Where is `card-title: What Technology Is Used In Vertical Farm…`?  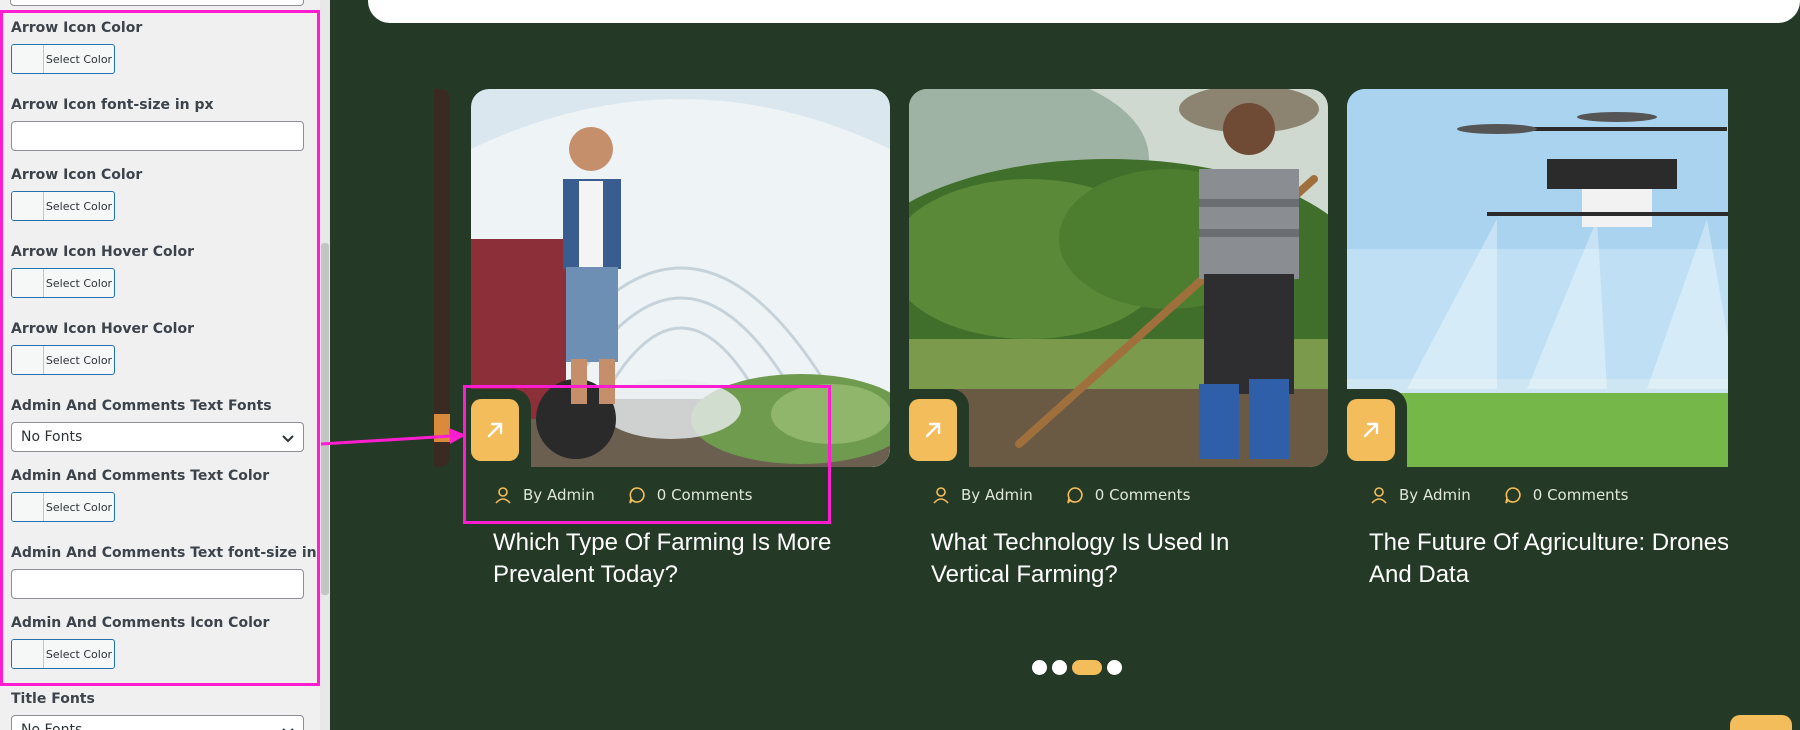 card-title: What Technology Is Used In Vertical Farm… is located at coordinates (1131, 559).